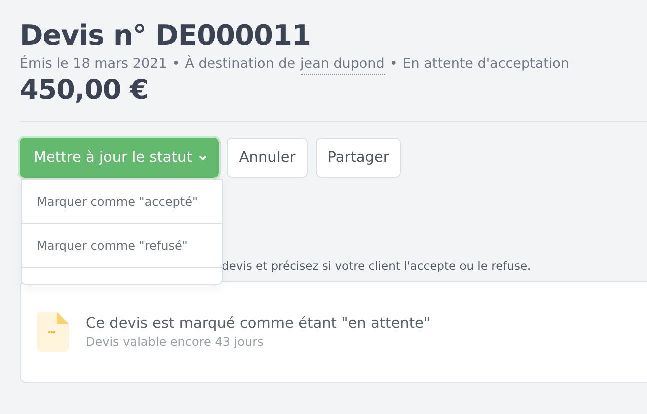 This screenshot has width=647, height=414. I want to click on validity-text: Devis valable encore 43 jours, so click(175, 341).